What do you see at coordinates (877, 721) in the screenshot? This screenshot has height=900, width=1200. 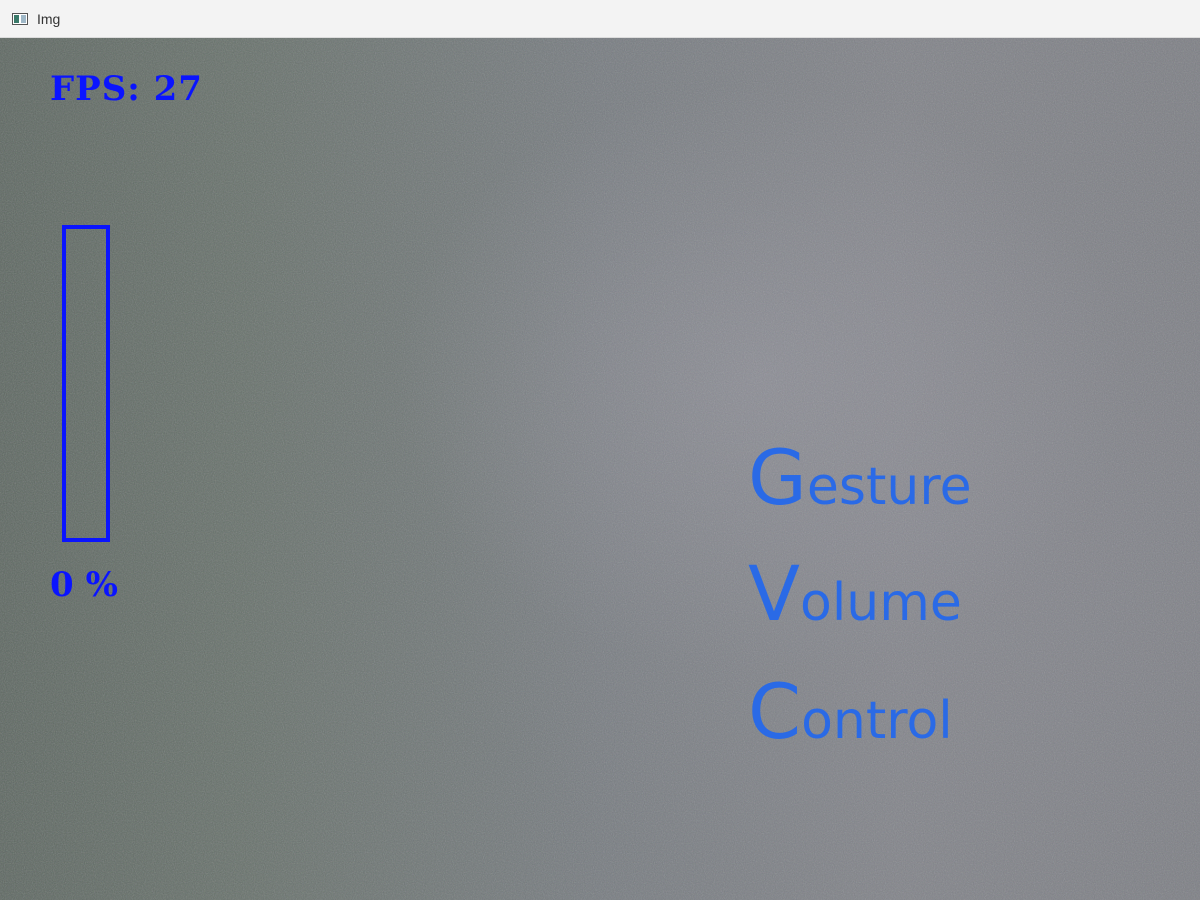 I see `overlay-word: ontrol` at bounding box center [877, 721].